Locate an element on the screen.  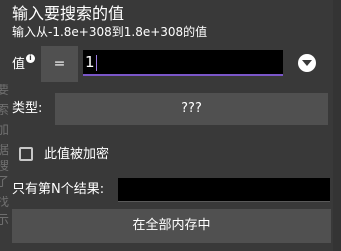
background-right-edge is located at coordinates (337, 125).